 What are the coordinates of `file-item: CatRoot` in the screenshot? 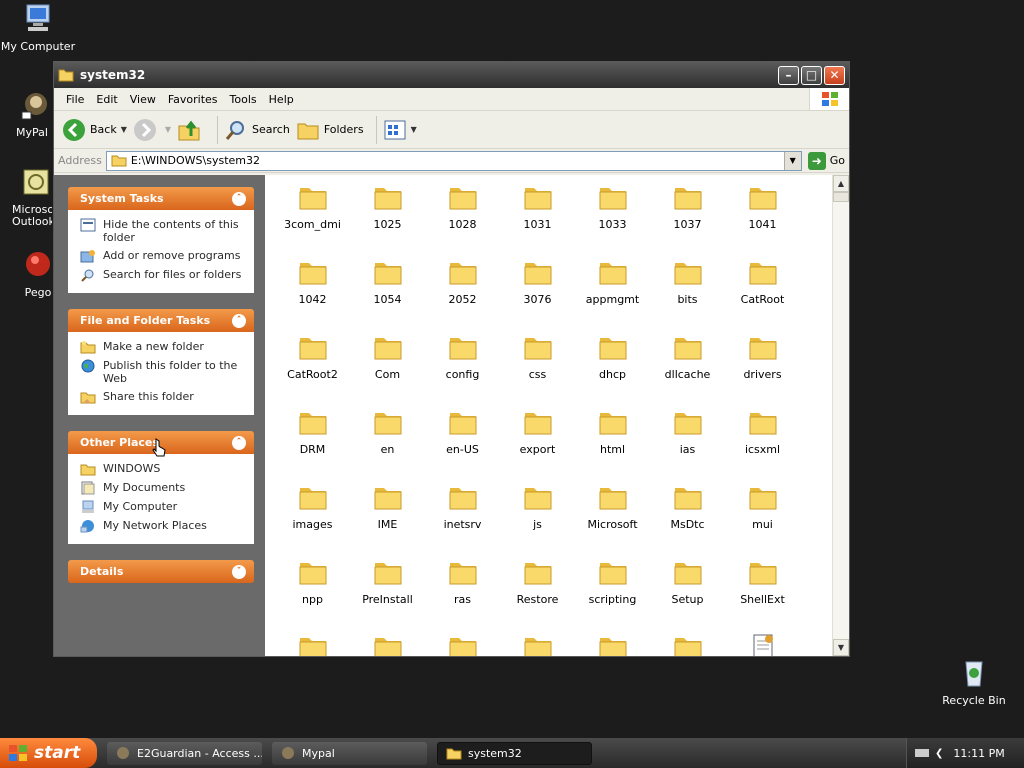 It's located at (762, 291).